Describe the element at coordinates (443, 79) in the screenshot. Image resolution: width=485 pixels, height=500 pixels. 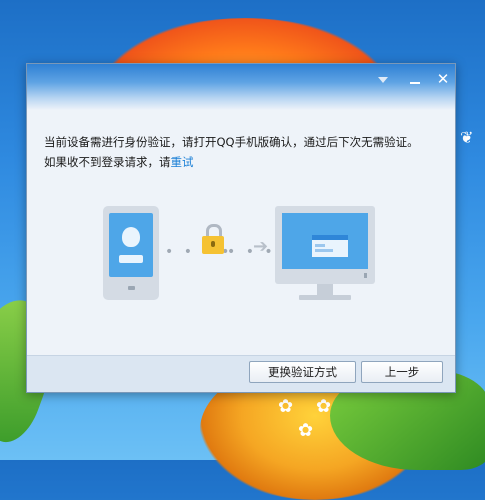
I see `close-icon: ✕` at that location.